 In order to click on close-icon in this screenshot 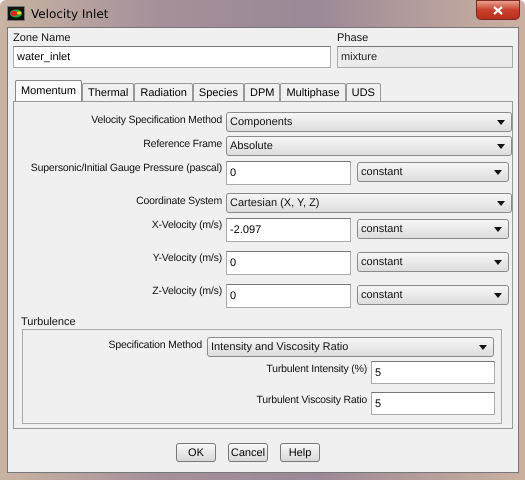, I will do `click(498, 10)`.